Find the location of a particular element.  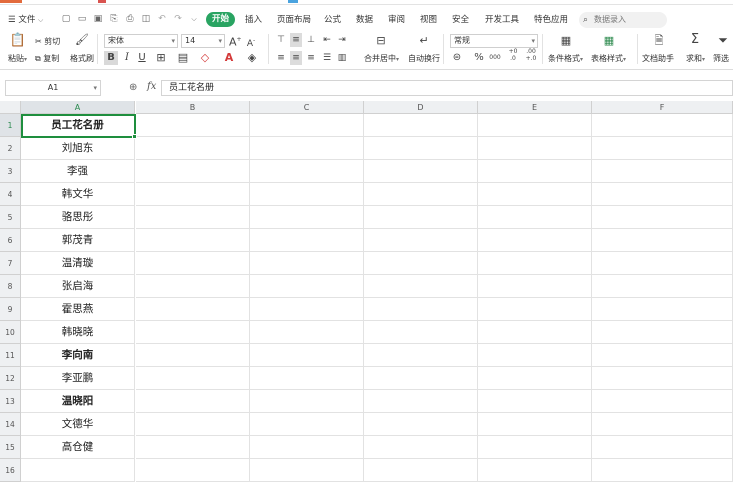

cell-e8 is located at coordinates (535, 286).